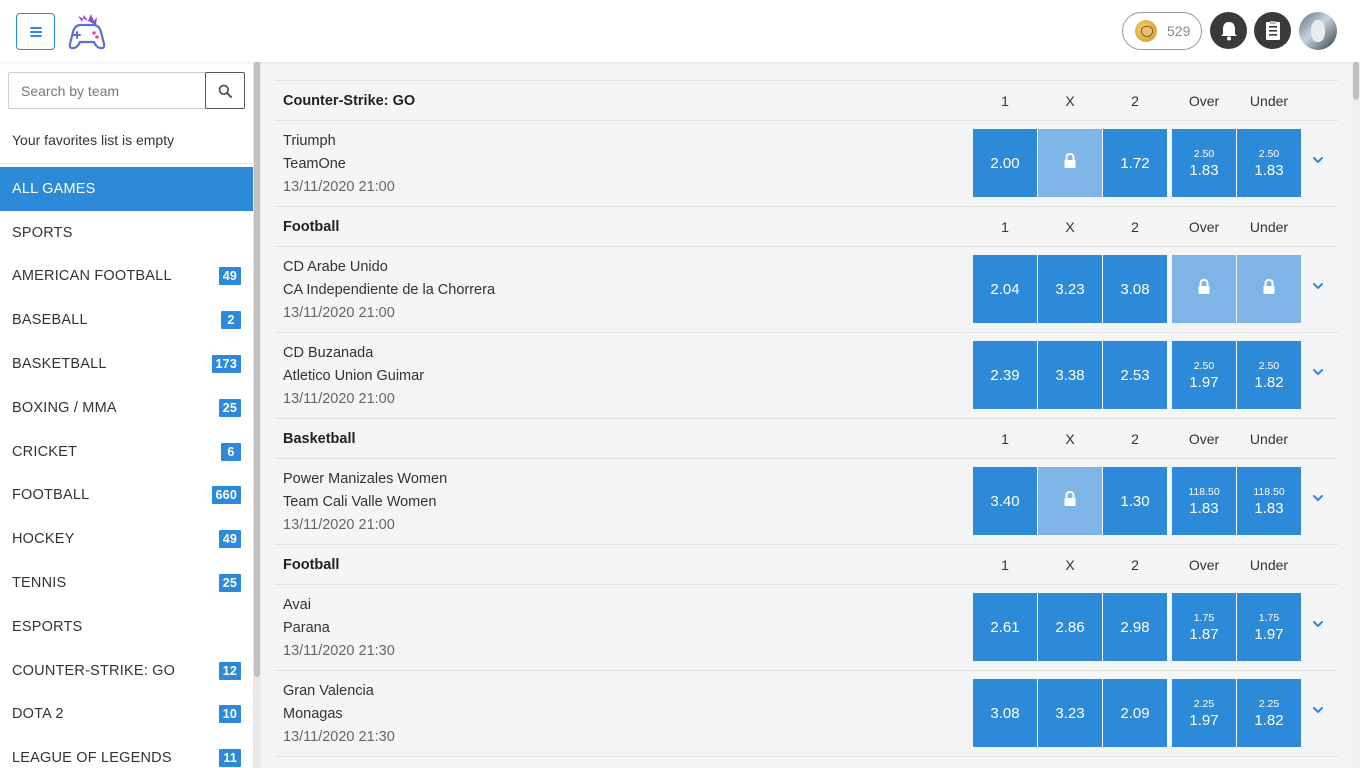 The width and height of the screenshot is (1360, 768). I want to click on odd-draw-button: 3.38, so click(1070, 375).